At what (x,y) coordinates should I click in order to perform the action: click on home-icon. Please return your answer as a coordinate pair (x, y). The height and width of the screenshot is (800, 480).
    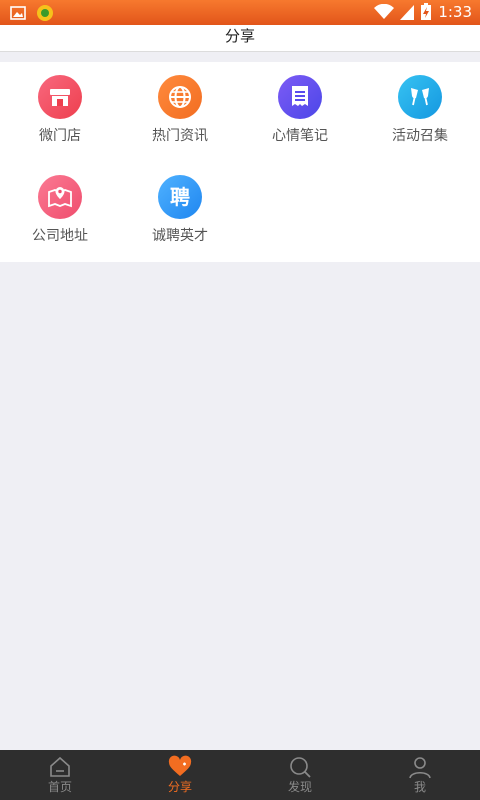
    Looking at the image, I should click on (60, 766).